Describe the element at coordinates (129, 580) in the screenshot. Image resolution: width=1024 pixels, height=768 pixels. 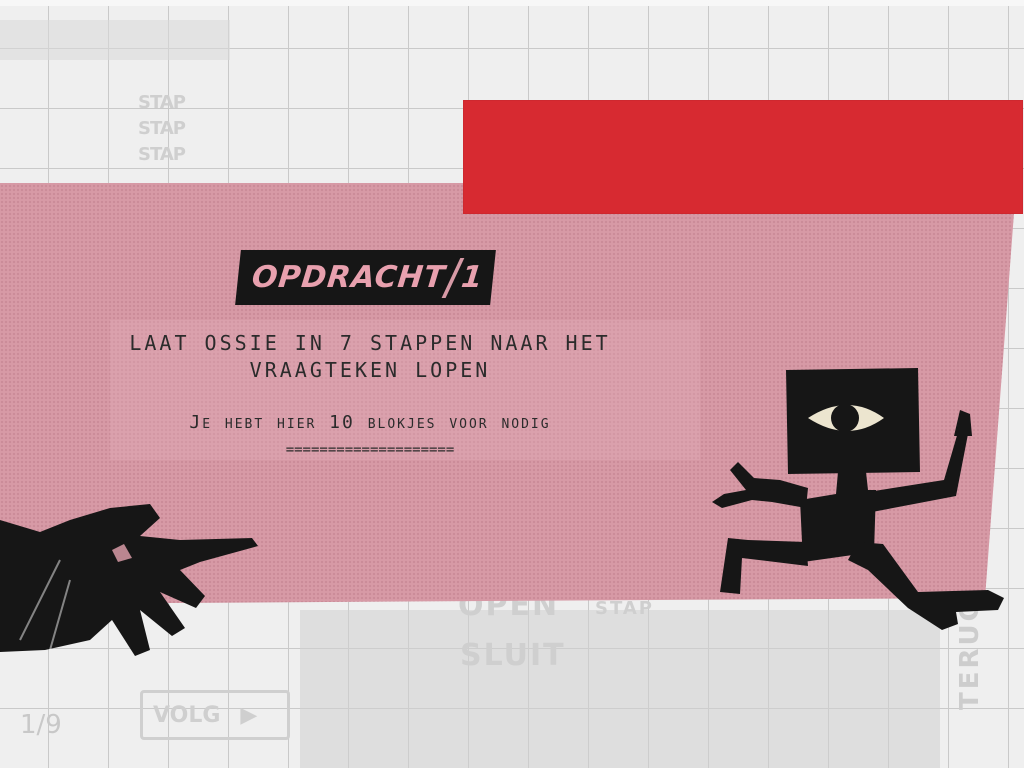
I see `pointing-hand-icon` at that location.